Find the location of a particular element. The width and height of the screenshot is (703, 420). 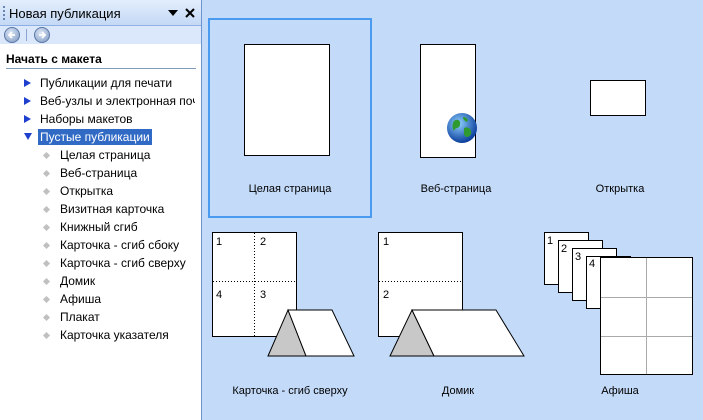

tree-sub-item: Целая страница is located at coordinates (98, 155).